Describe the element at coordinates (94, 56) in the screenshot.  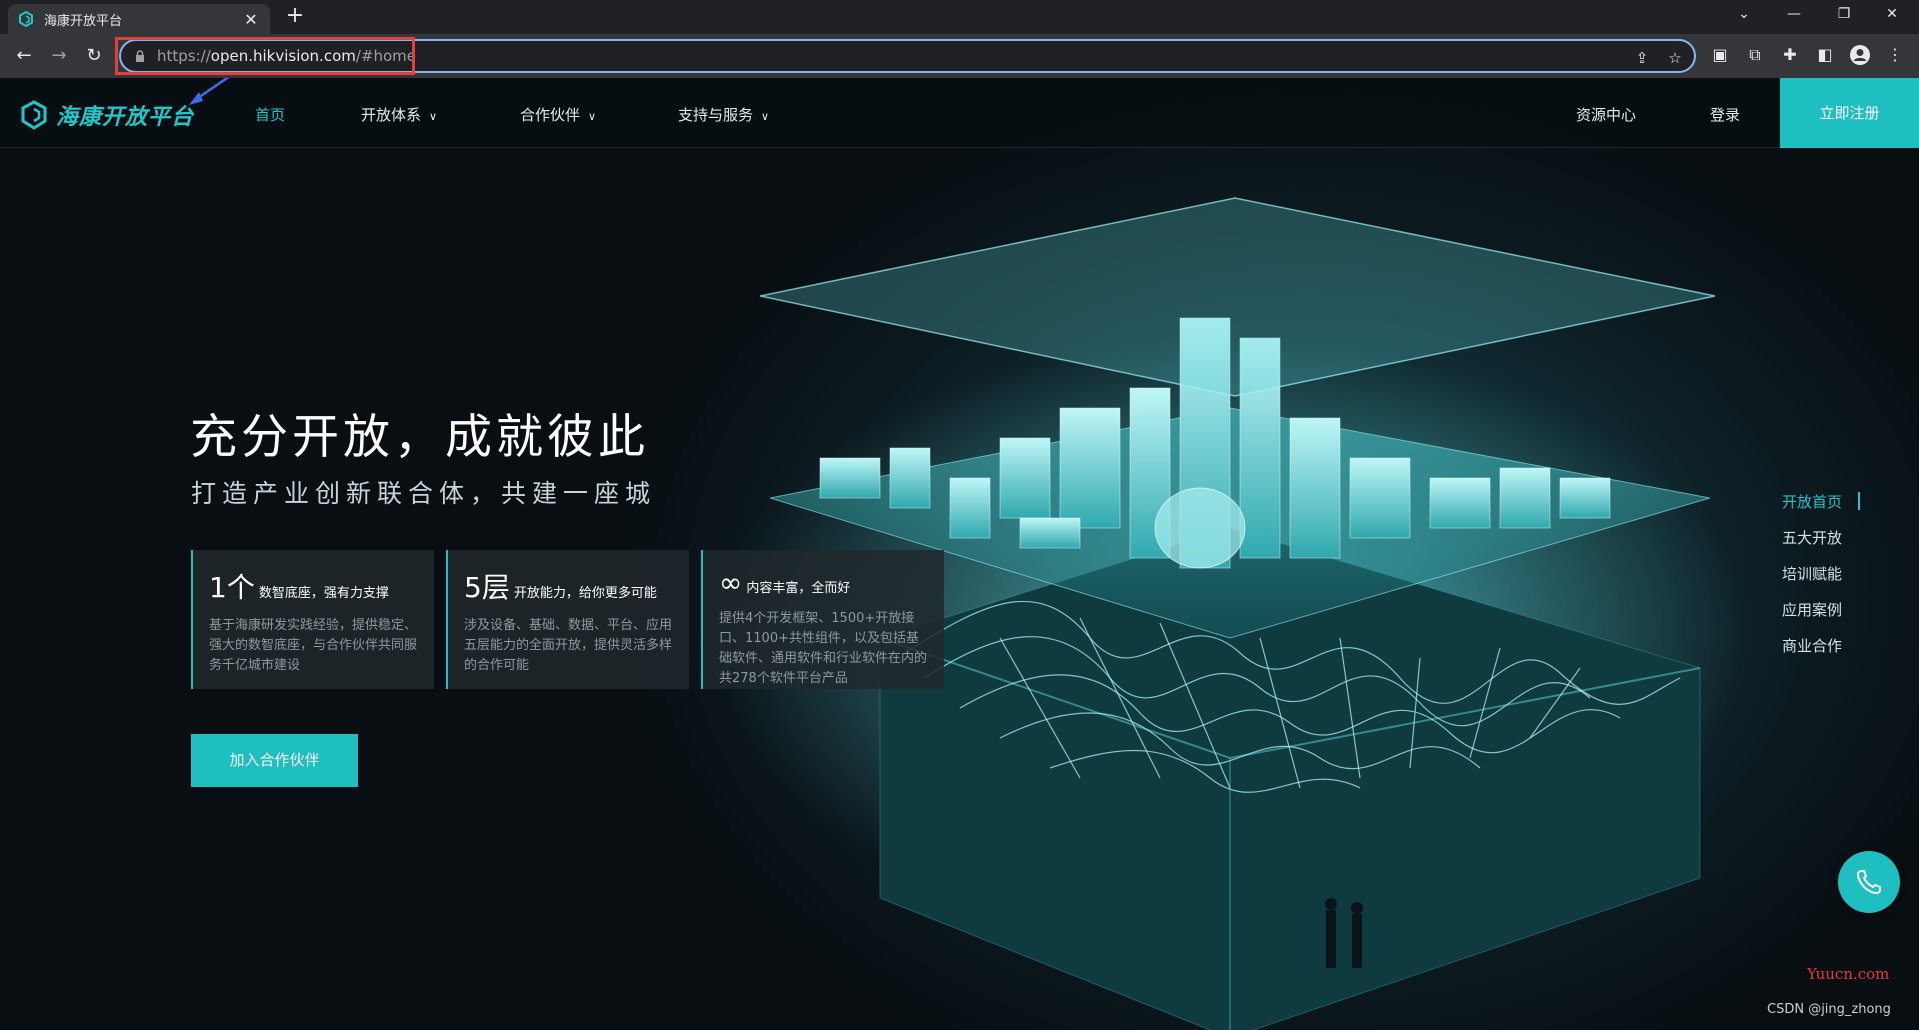
I see `reload-icon: ↻` at that location.